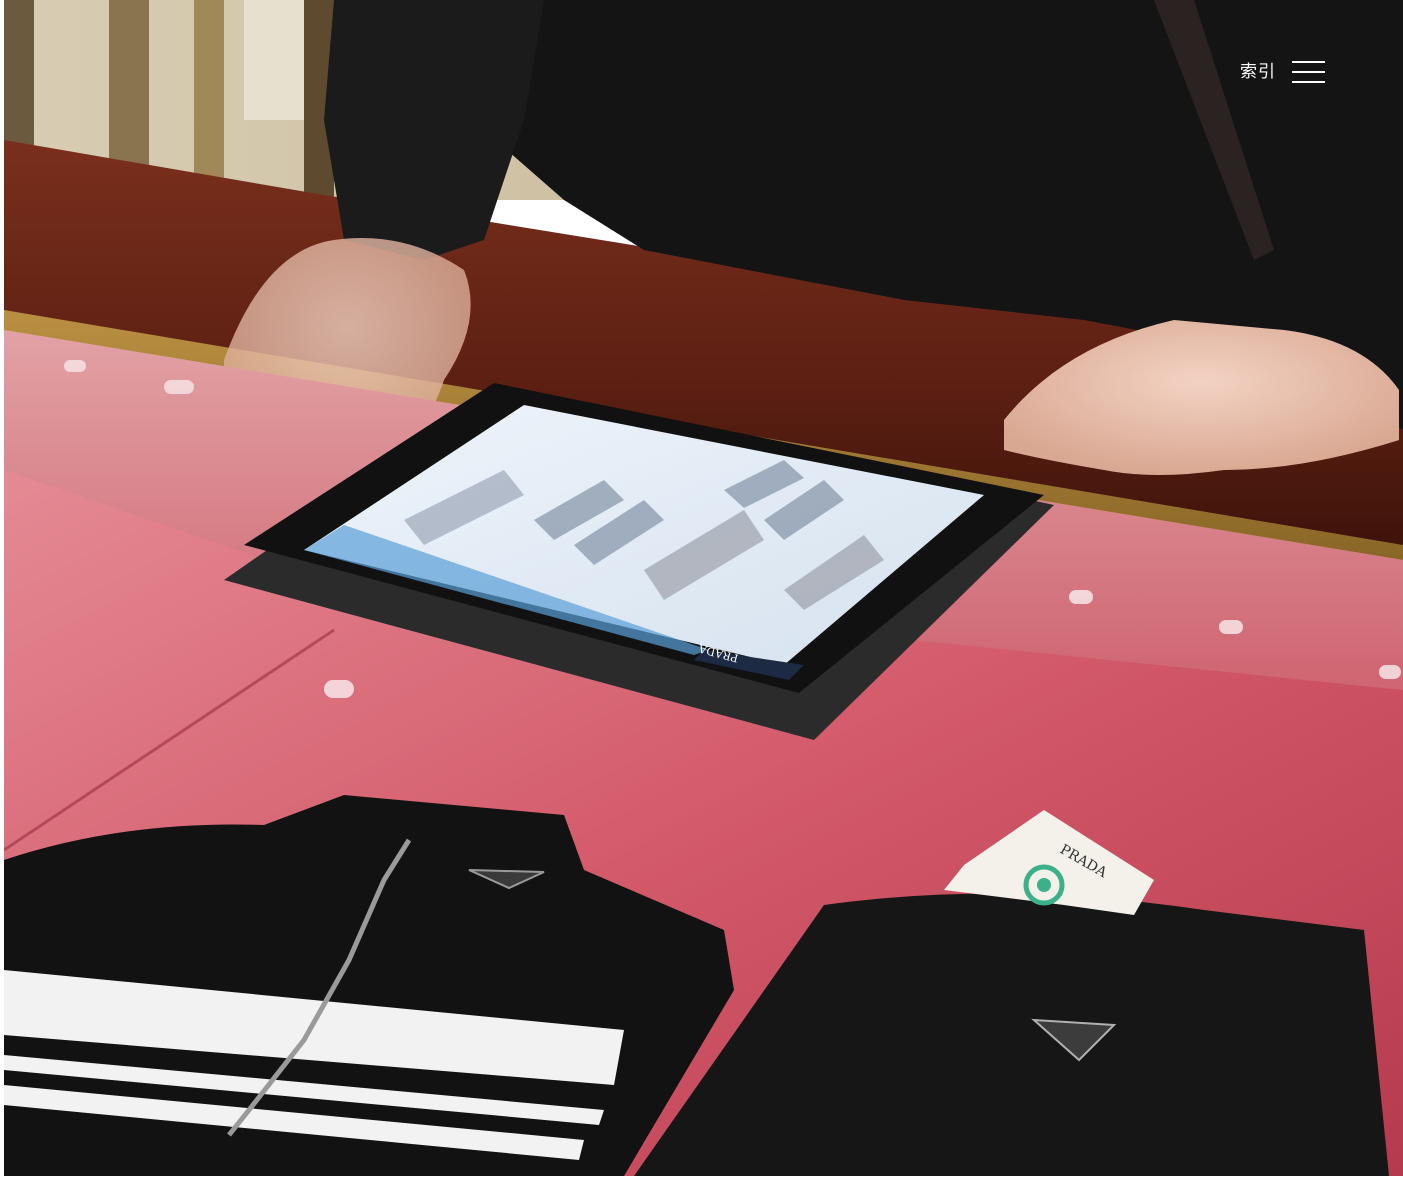 The height and width of the screenshot is (1179, 1403). I want to click on index-menu-button: 索引, so click(1282, 72).